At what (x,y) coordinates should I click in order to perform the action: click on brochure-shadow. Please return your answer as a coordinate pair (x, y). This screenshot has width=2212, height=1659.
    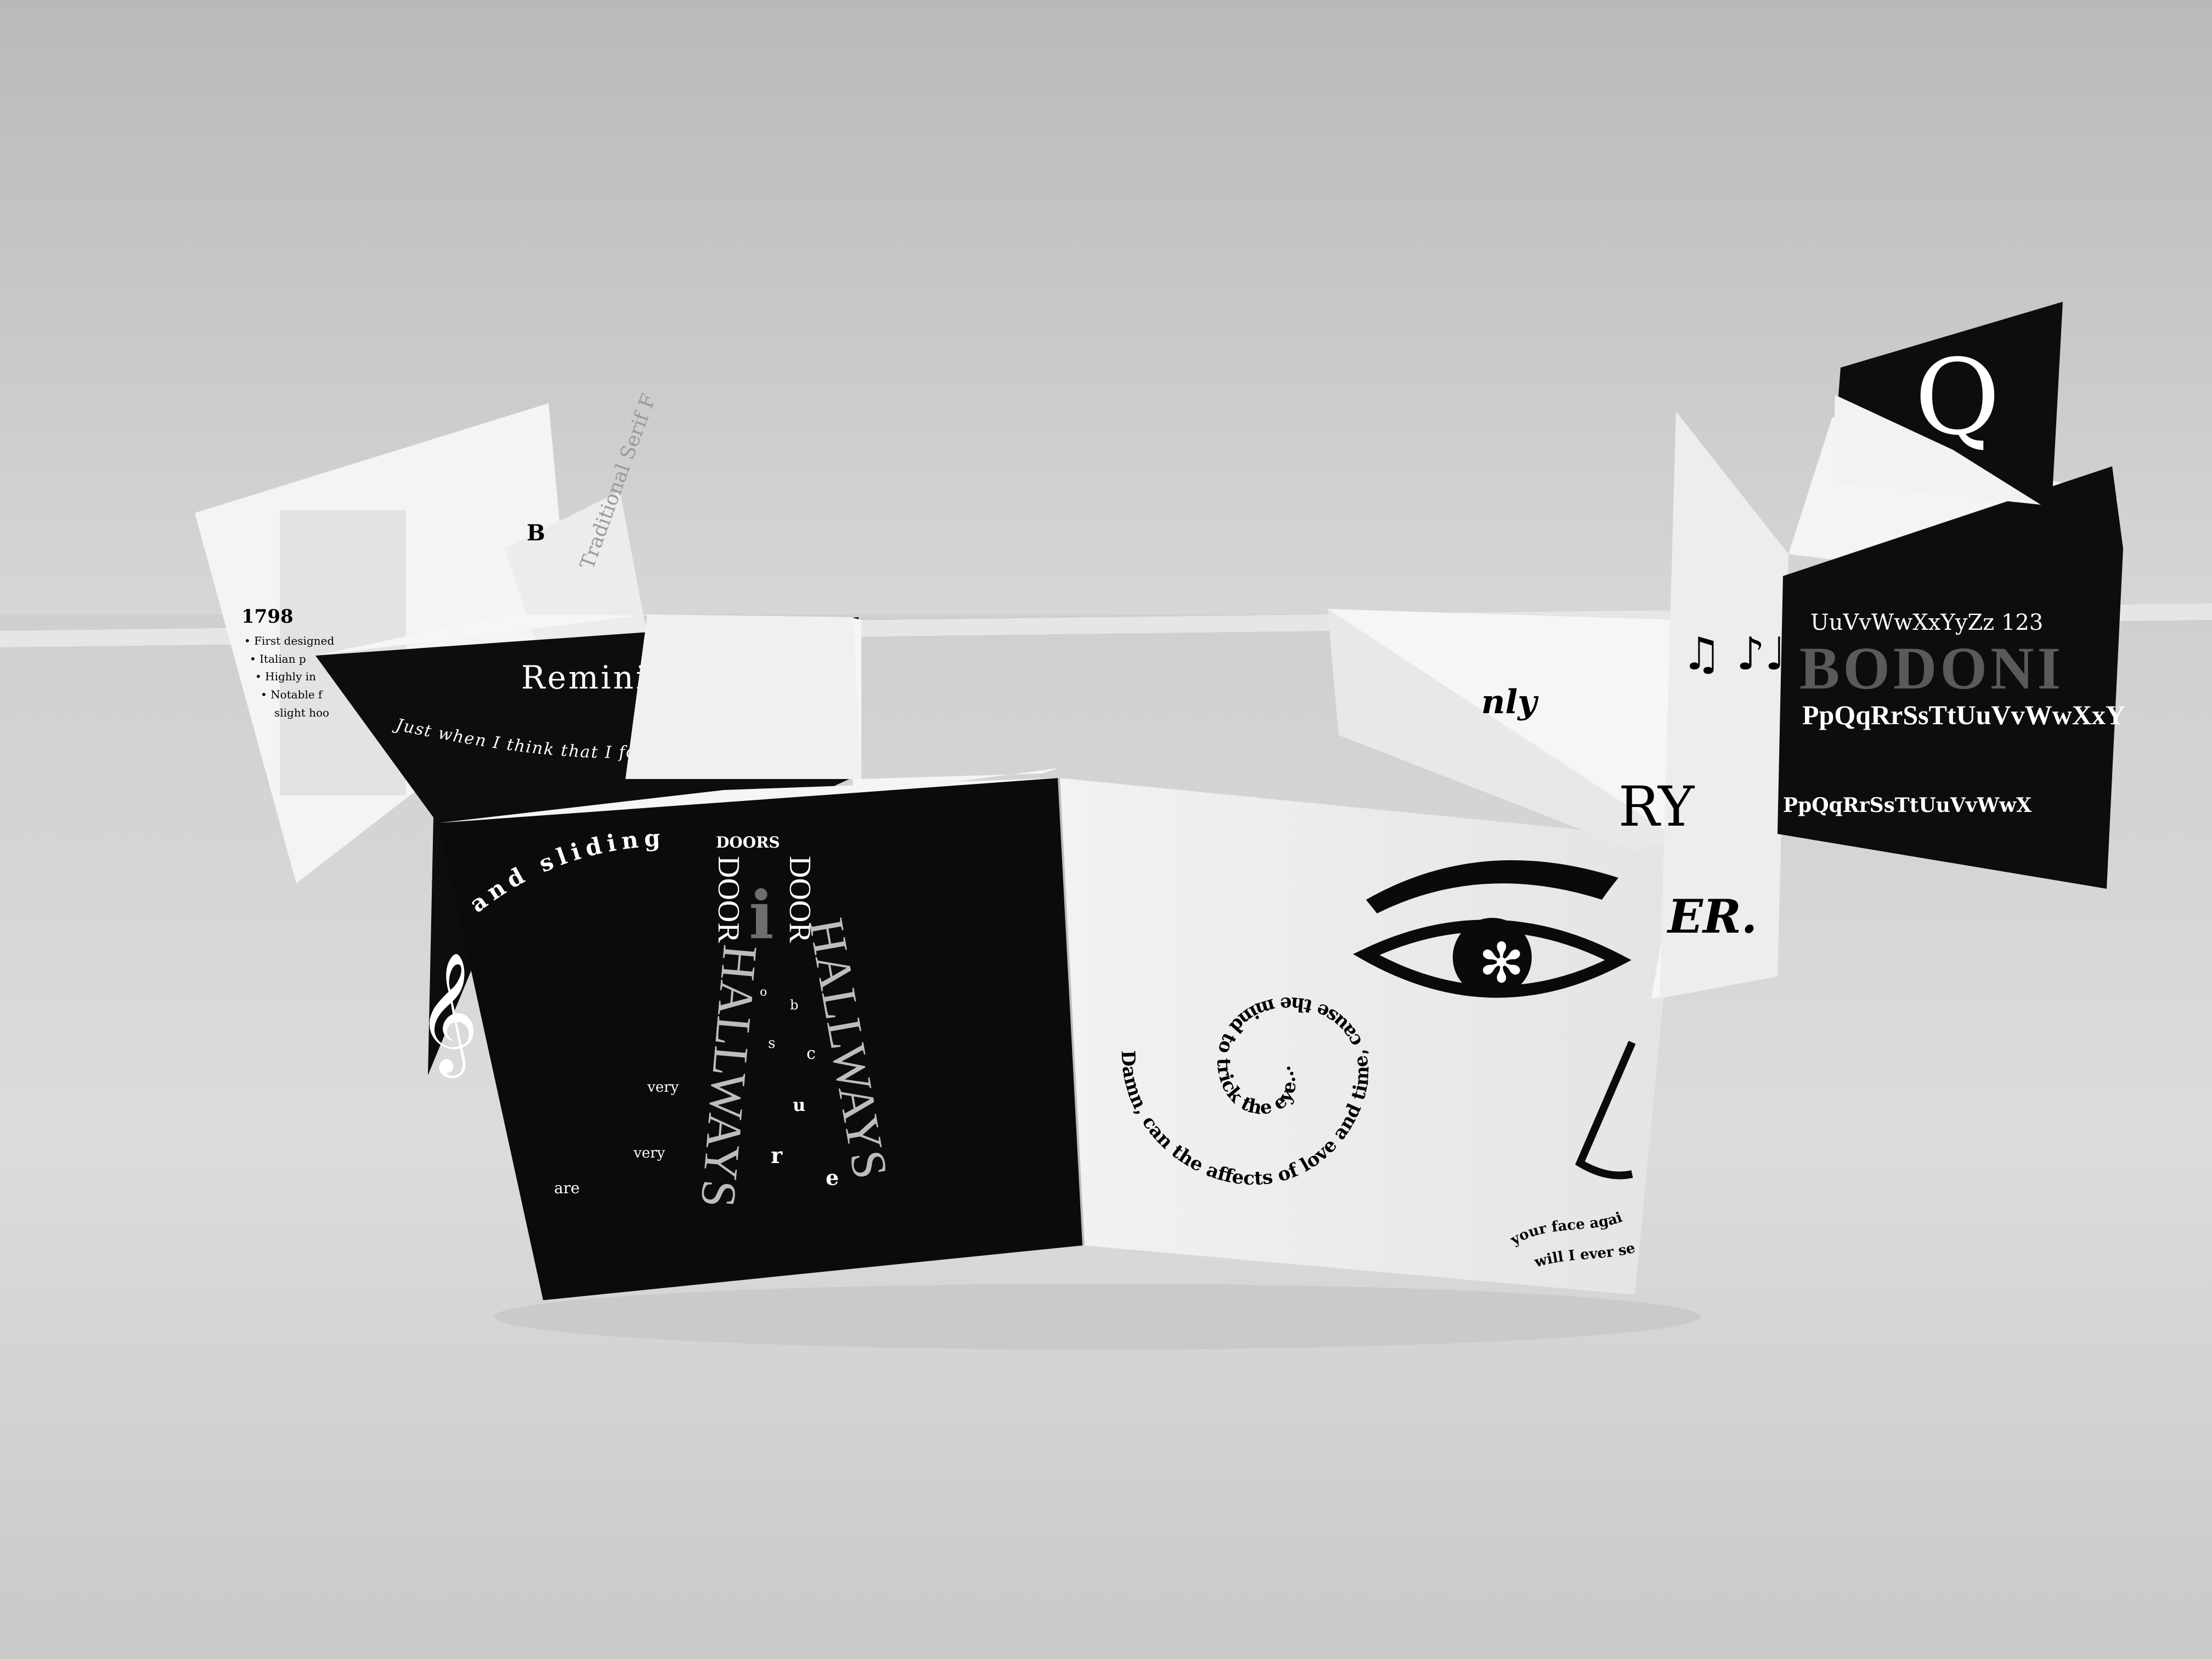
    Looking at the image, I should click on (1097, 1317).